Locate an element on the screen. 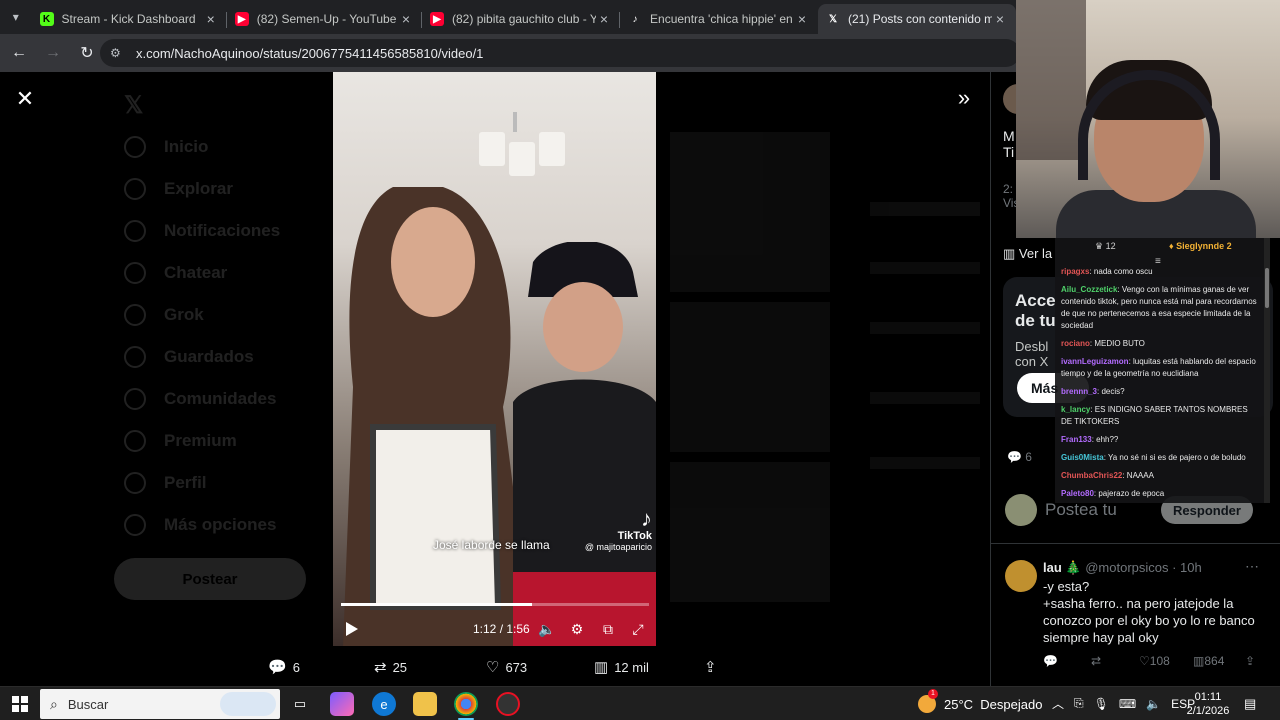  usb-icon: ⎘ is located at coordinates (1079, 703).